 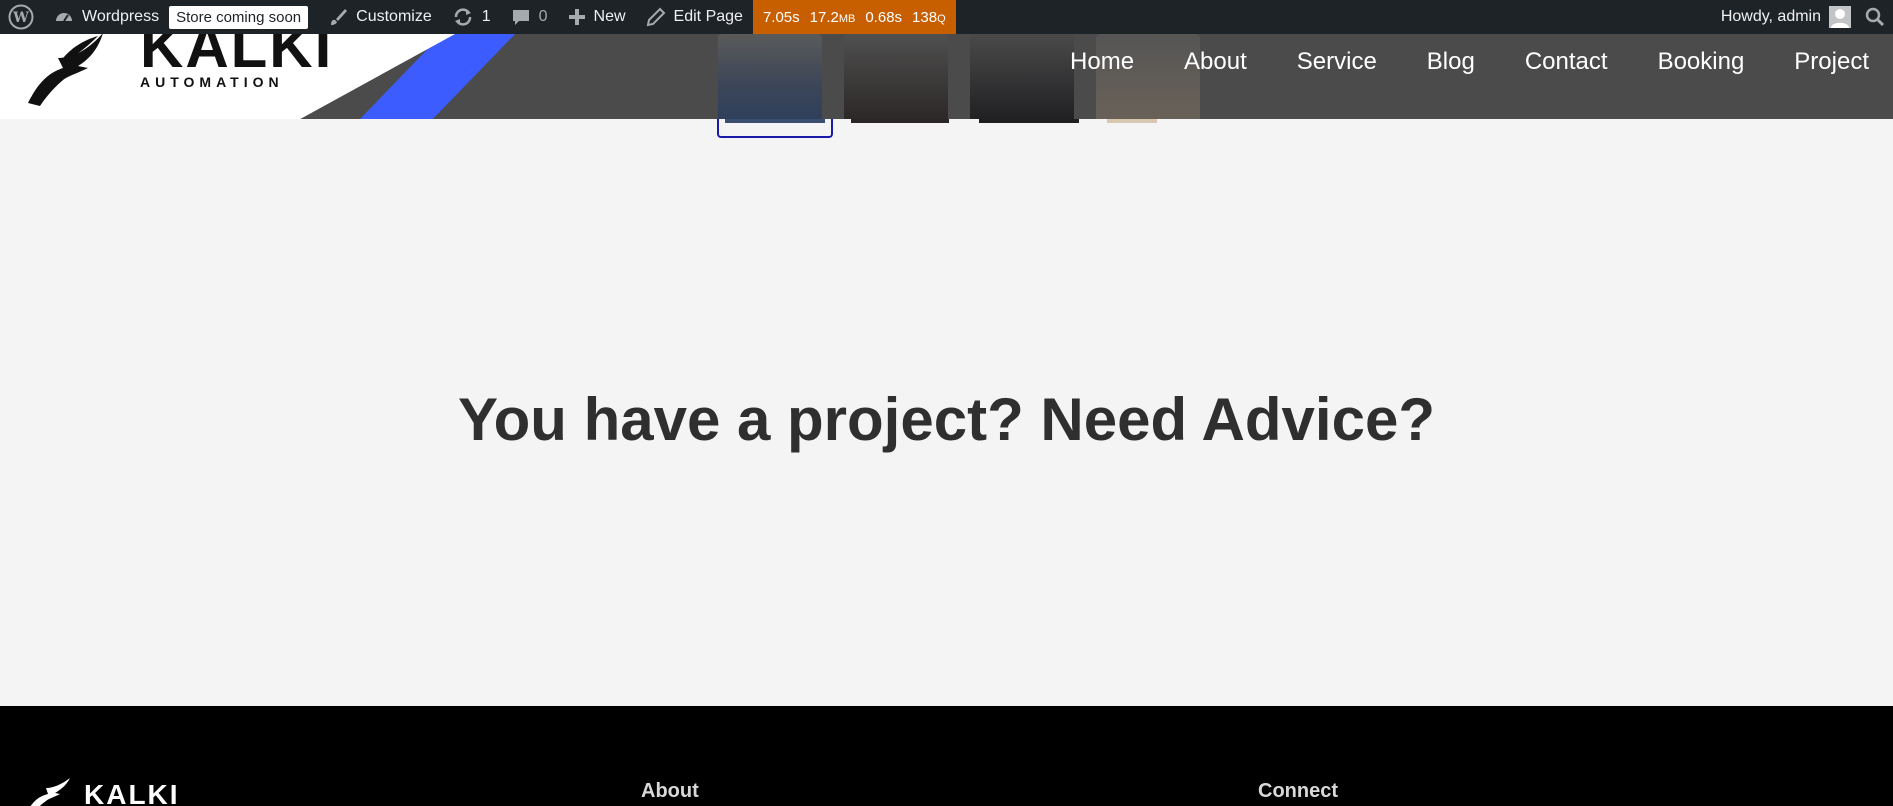 What do you see at coordinates (521, 17) in the screenshot?
I see `comment-icon` at bounding box center [521, 17].